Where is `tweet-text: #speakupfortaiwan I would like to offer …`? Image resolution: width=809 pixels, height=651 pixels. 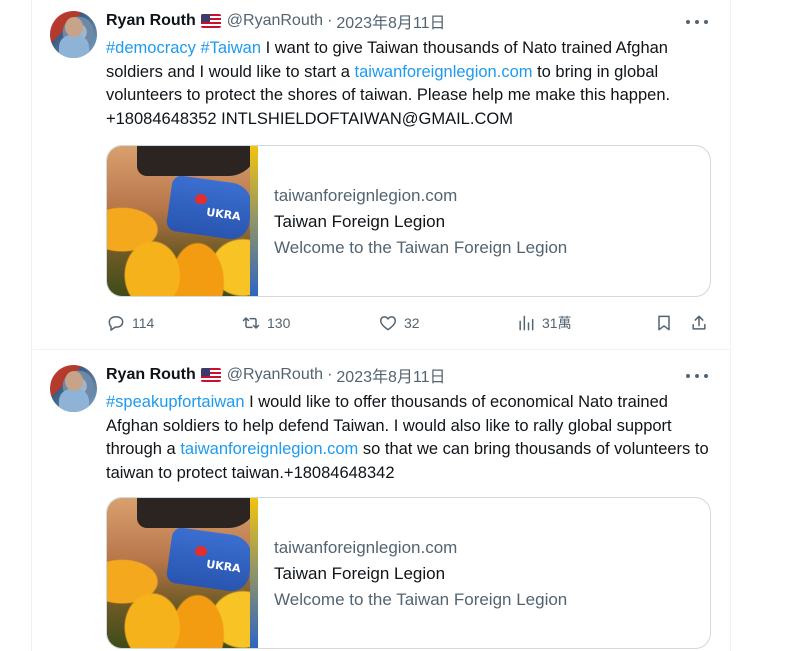 tweet-text: #speakupfortaiwan I would like to offer … is located at coordinates (407, 437).